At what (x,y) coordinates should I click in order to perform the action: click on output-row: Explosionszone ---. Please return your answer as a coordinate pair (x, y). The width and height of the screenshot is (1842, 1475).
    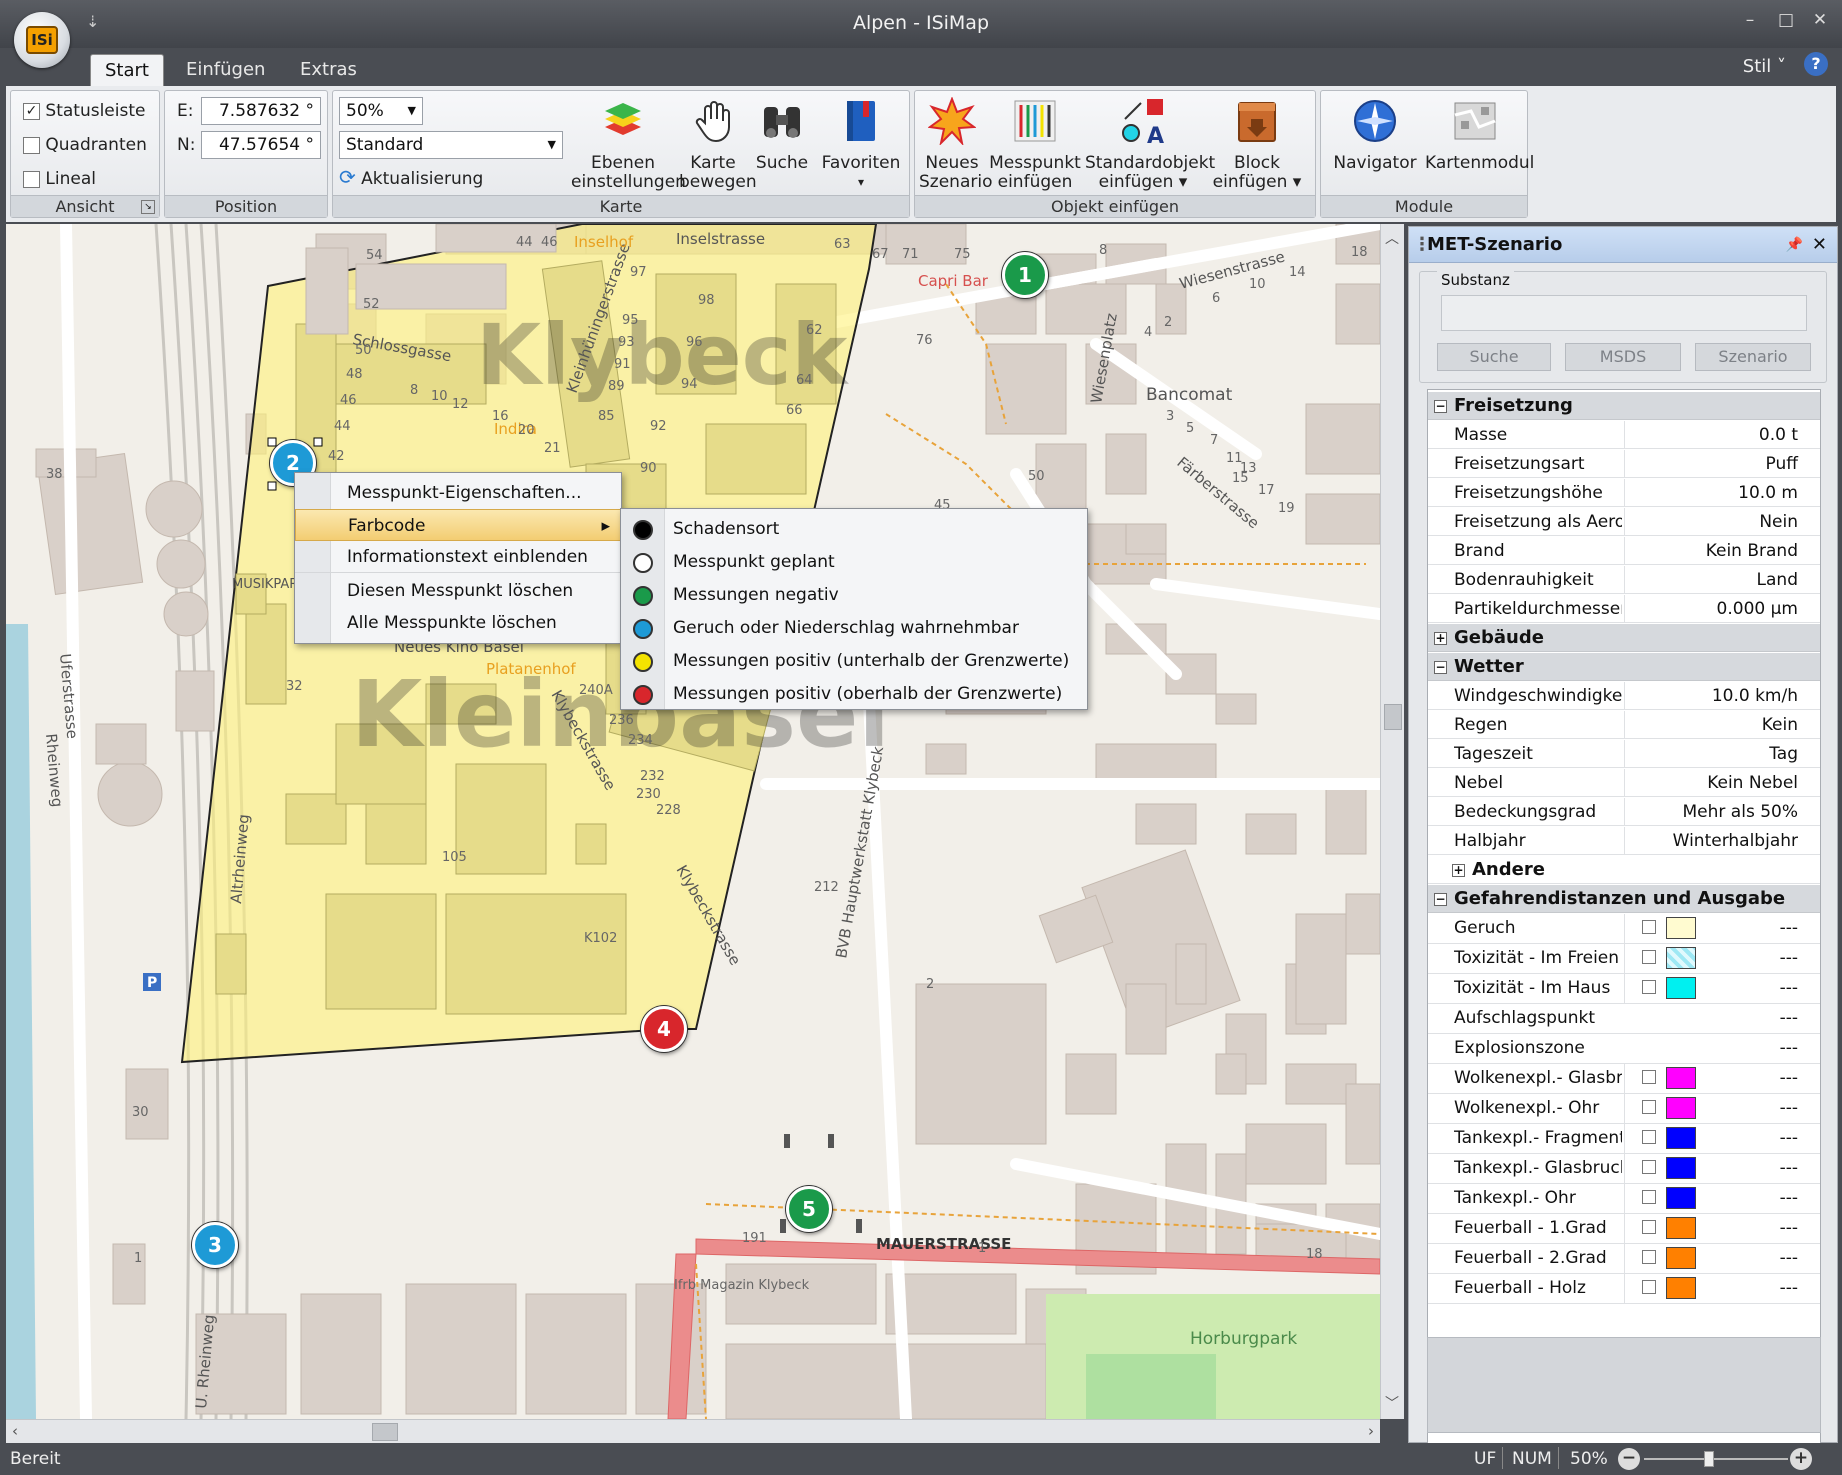
    Looking at the image, I should click on (1624, 1049).